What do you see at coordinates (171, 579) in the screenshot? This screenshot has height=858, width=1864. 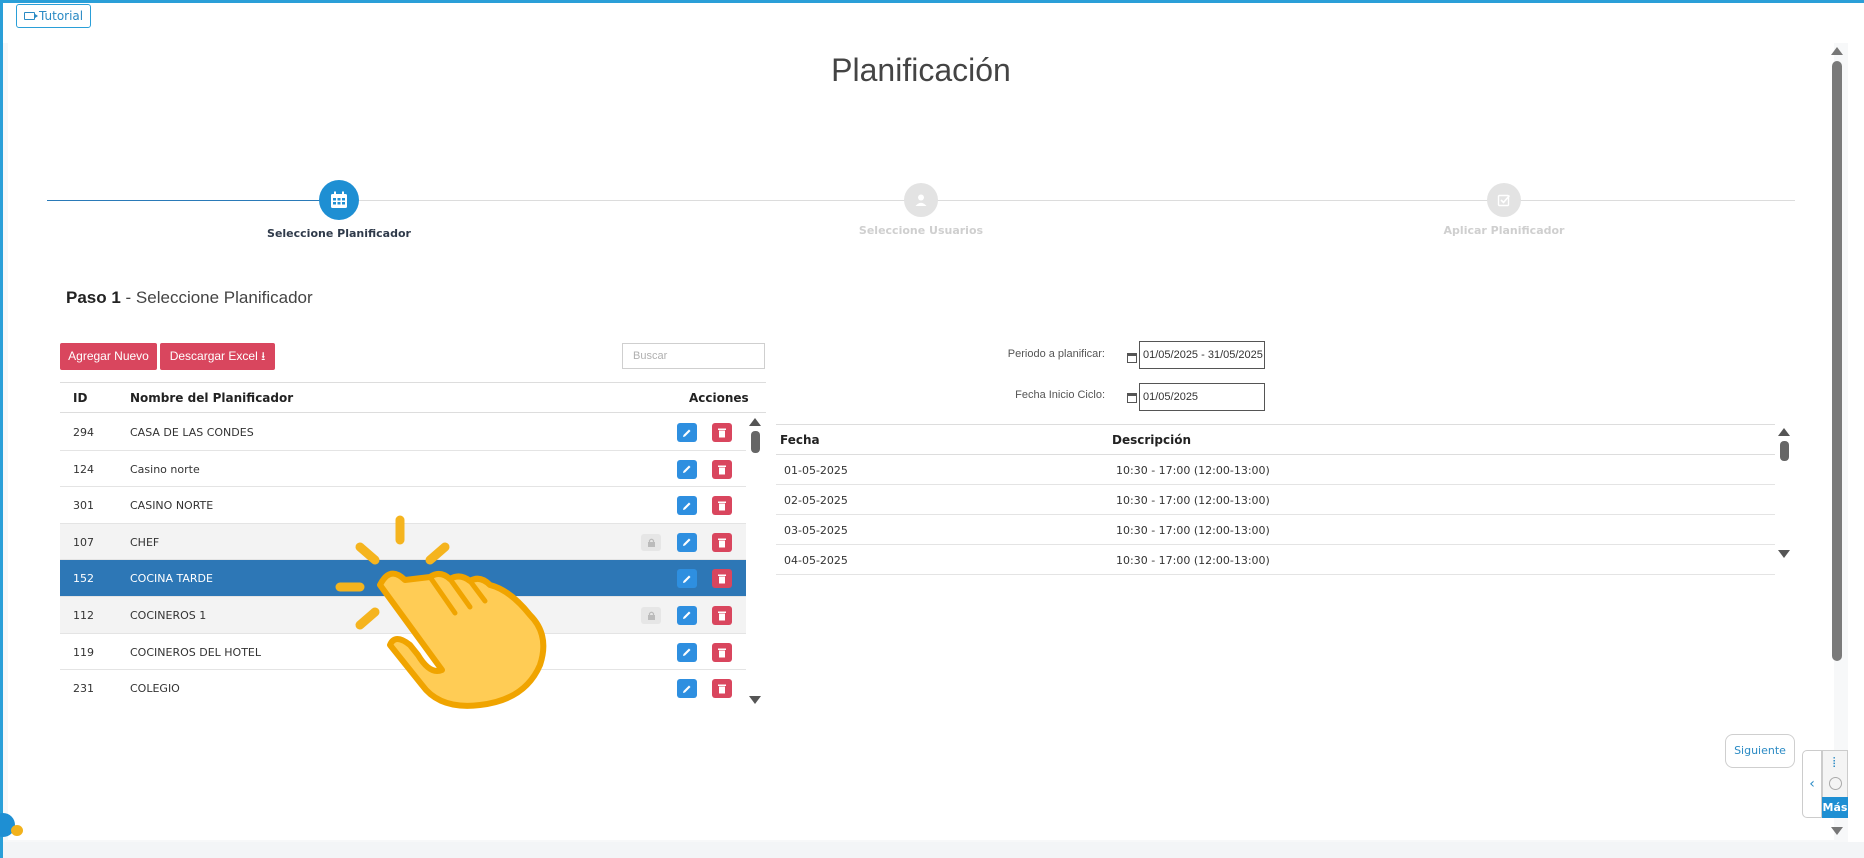 I see `row-name: COCINA TARDE` at bounding box center [171, 579].